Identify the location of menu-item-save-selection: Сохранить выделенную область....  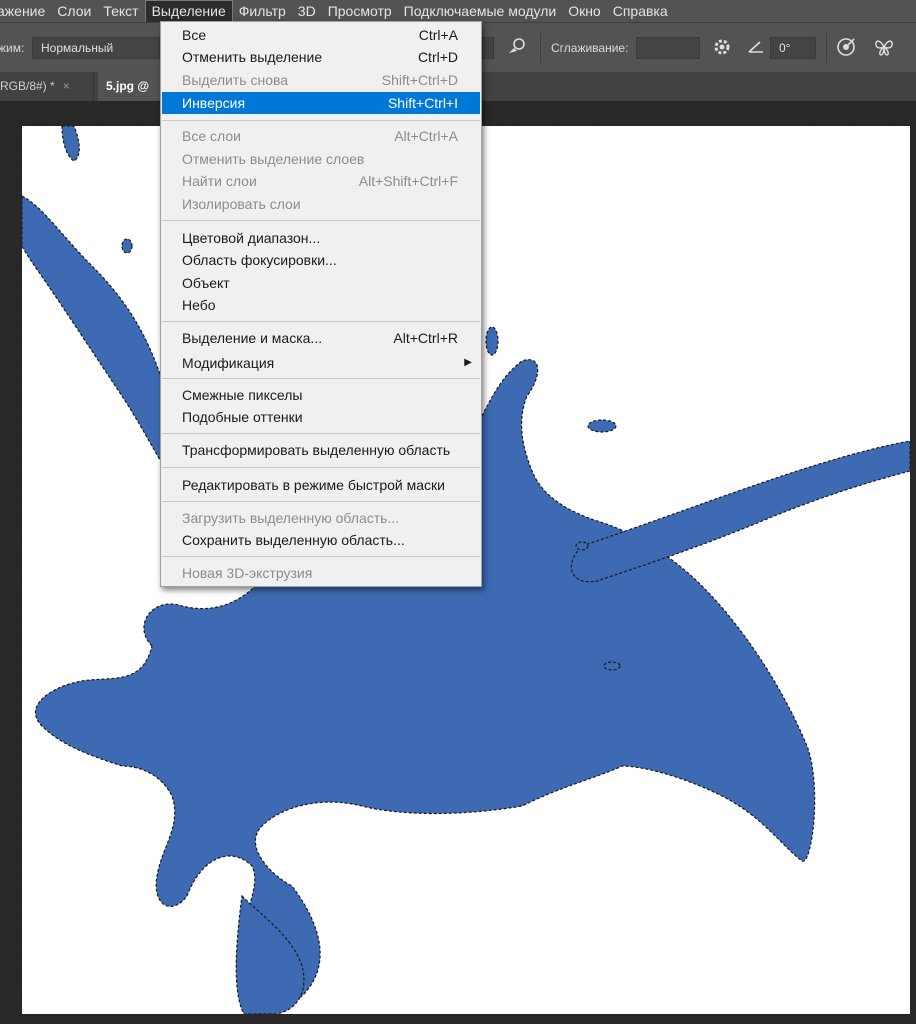
(321, 540).